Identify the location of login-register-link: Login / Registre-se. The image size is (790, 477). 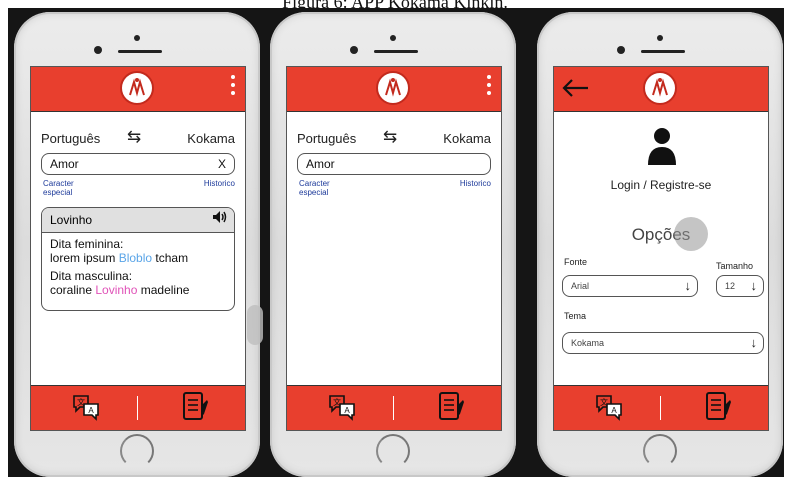
(661, 185).